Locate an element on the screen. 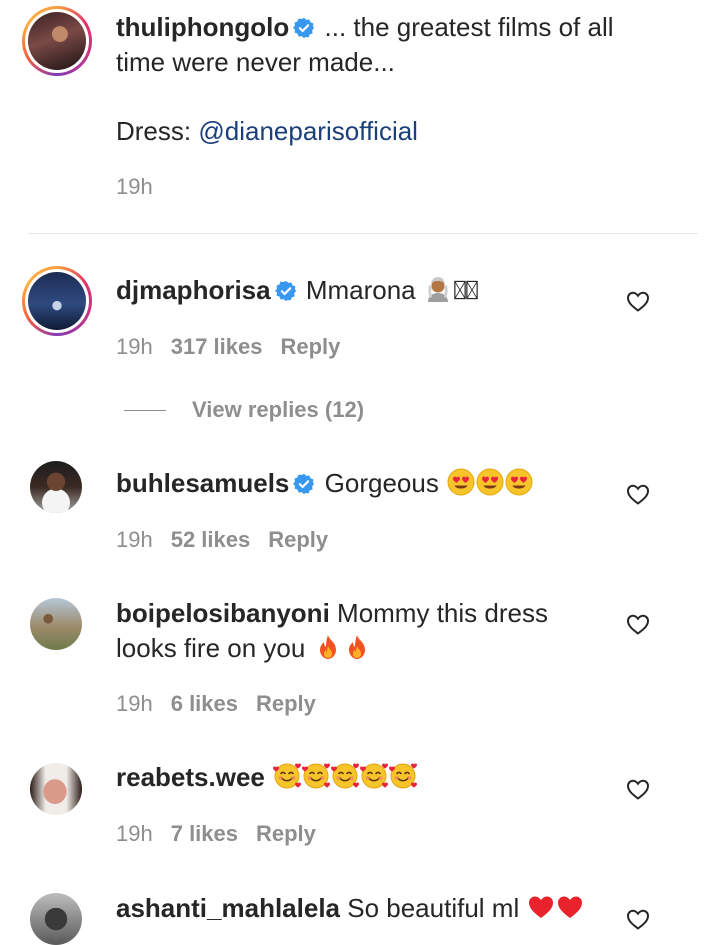 The height and width of the screenshot is (945, 720). comment-row: djmaphorisa Mmarona is located at coordinates (366, 290).